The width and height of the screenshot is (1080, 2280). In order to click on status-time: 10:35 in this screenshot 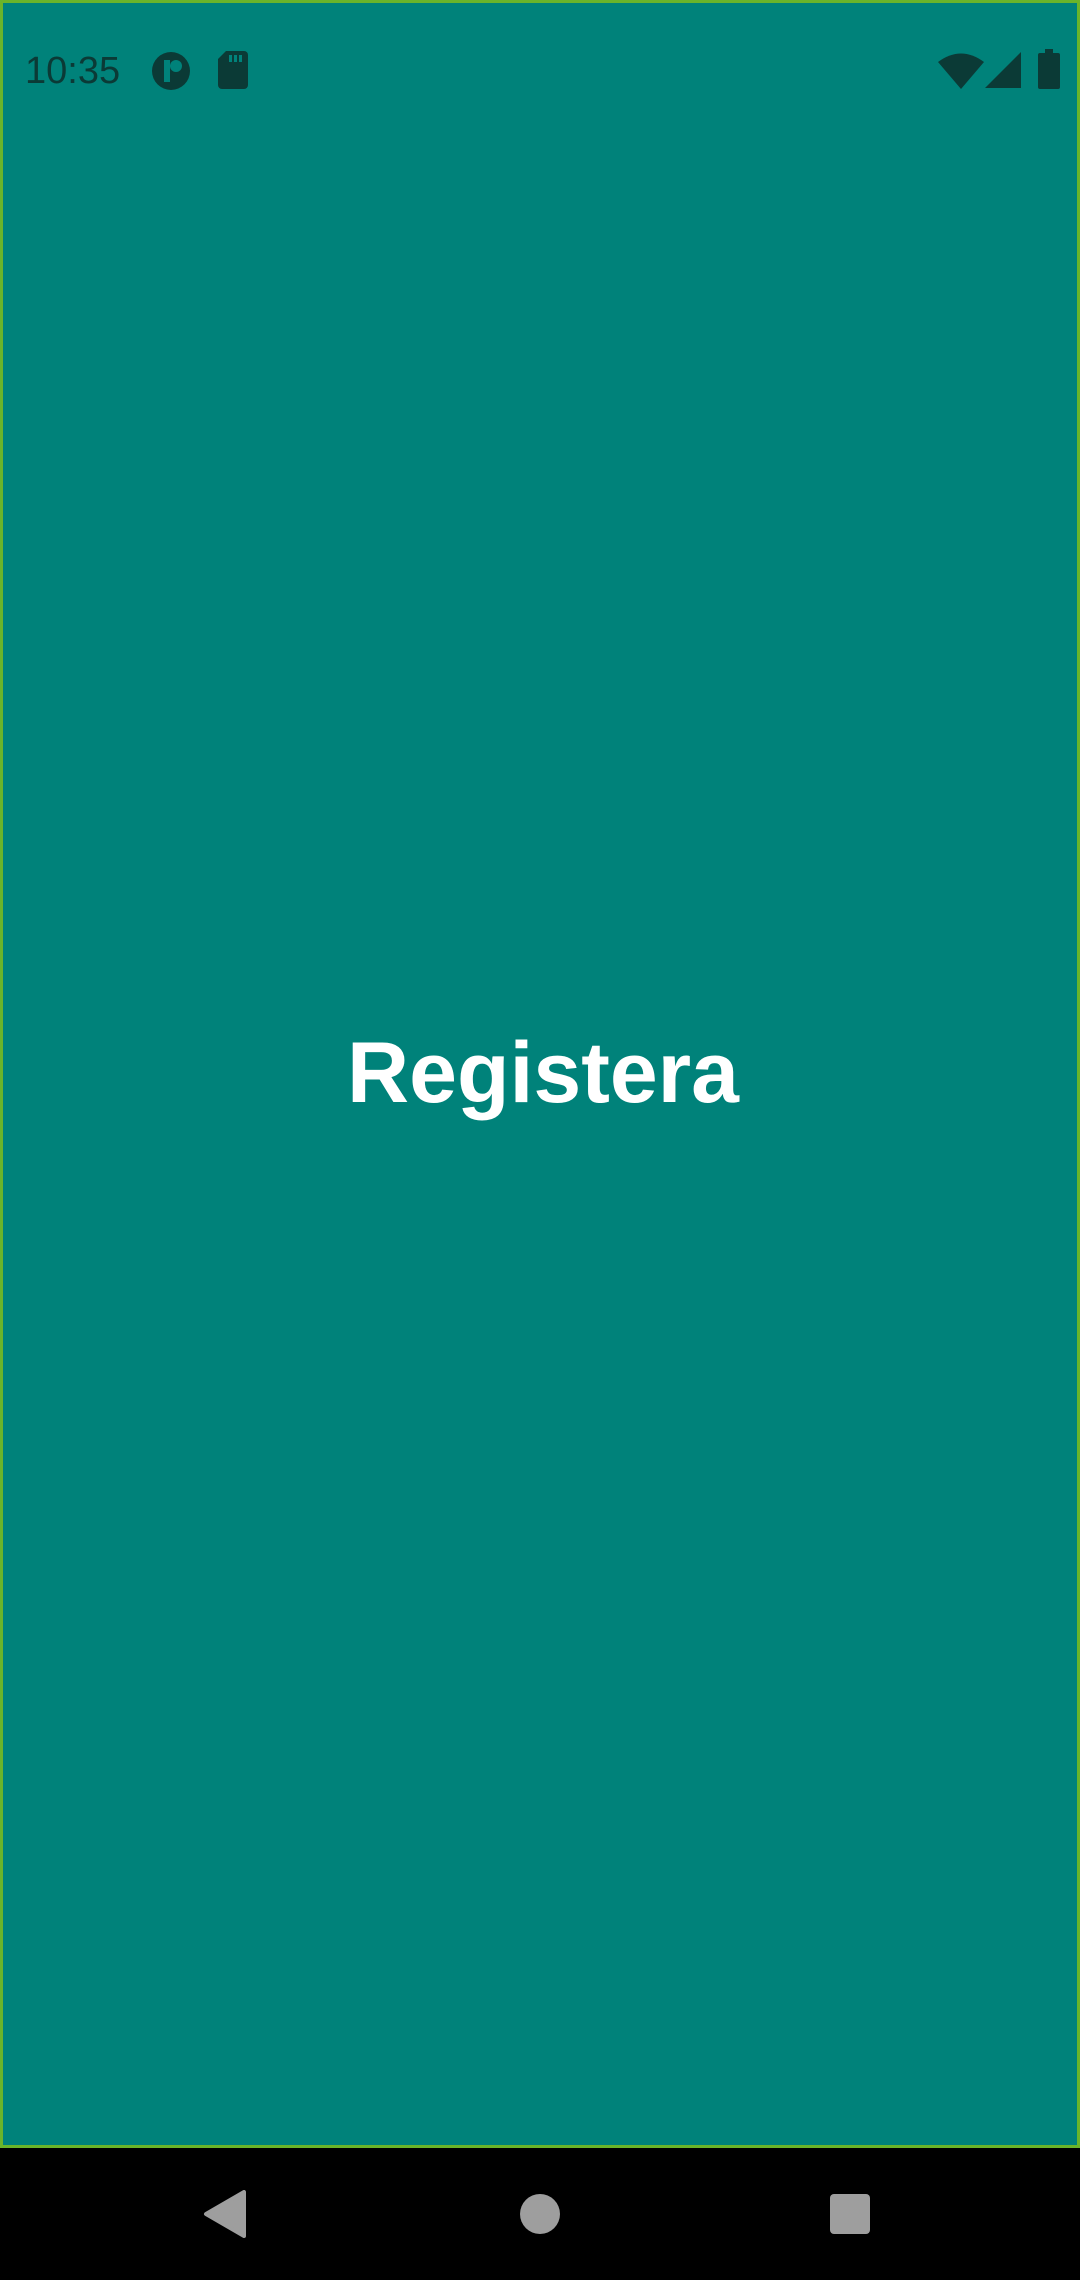, I will do `click(73, 71)`.